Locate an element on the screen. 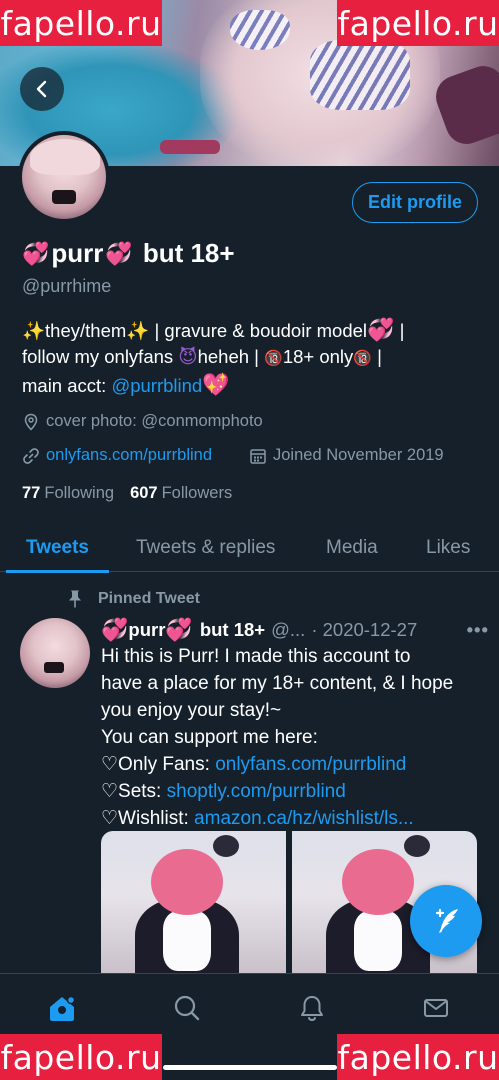 The width and height of the screenshot is (499, 1080). bio-mention-link: @purrblind is located at coordinates (156, 385).